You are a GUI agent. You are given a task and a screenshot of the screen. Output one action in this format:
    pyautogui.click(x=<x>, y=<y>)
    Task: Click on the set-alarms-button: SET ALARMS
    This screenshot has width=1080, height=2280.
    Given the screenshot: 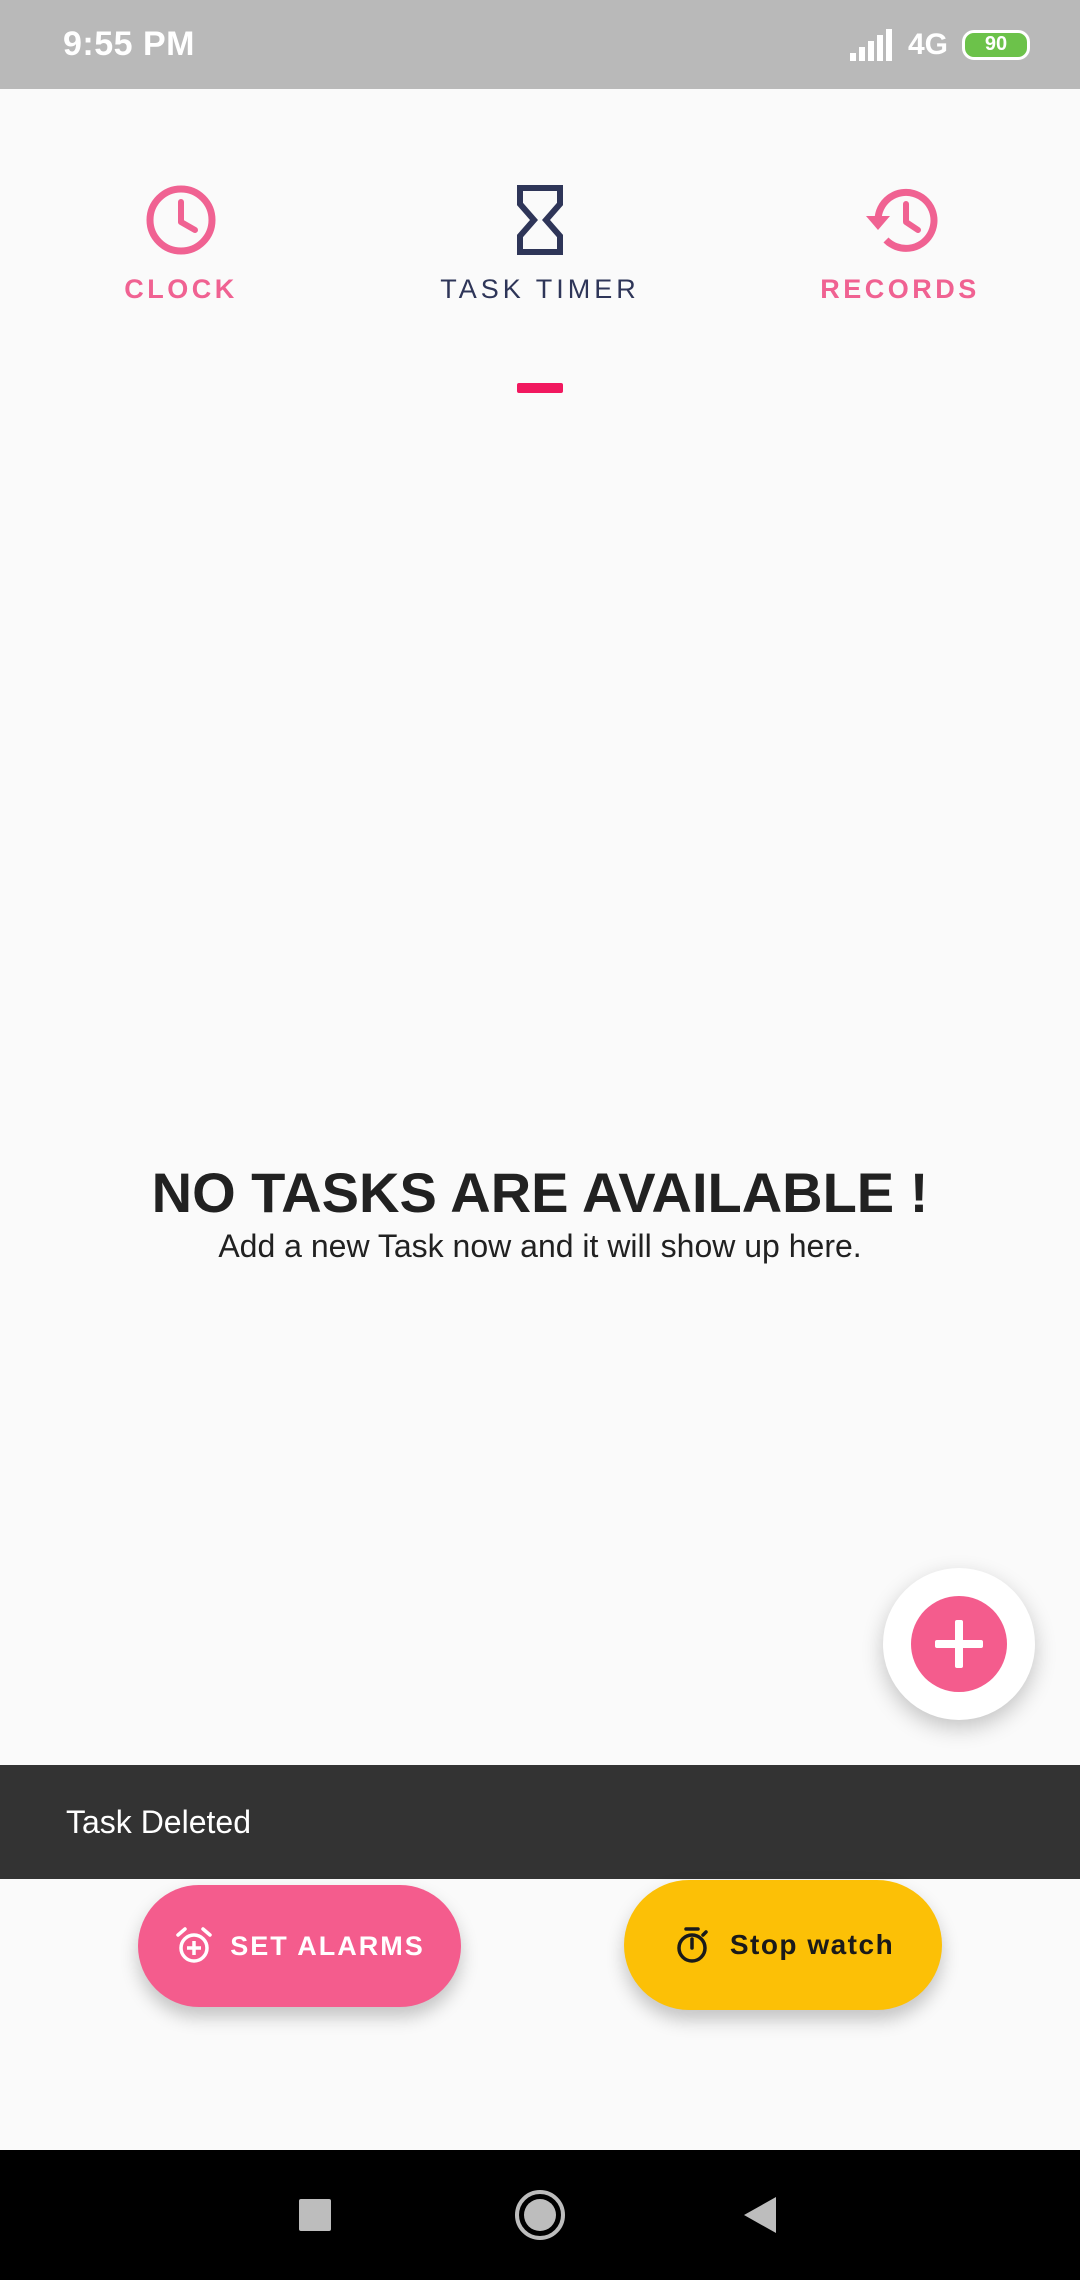 What is the action you would take?
    pyautogui.click(x=299, y=1946)
    